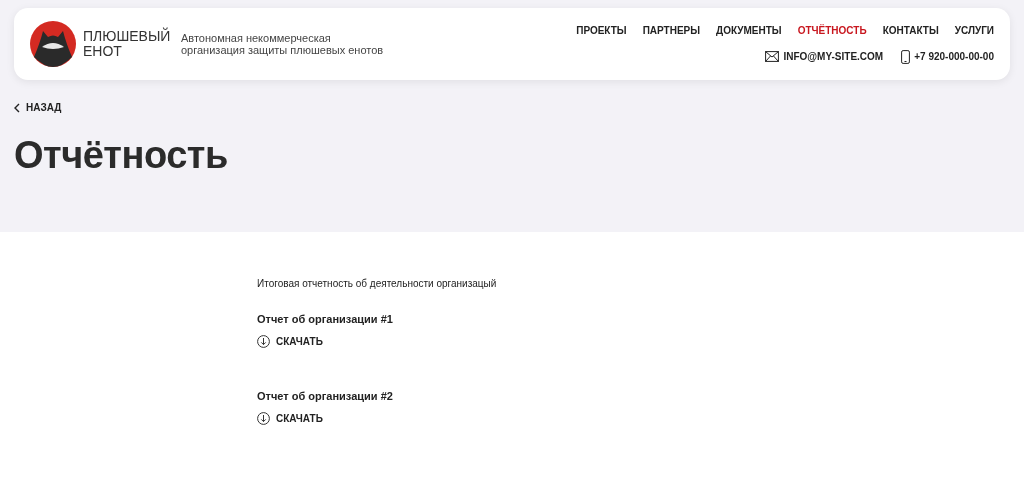 Image resolution: width=1024 pixels, height=481 pixels. Describe the element at coordinates (325, 396) in the screenshot. I see `report-title: Отчет об организации #2` at that location.